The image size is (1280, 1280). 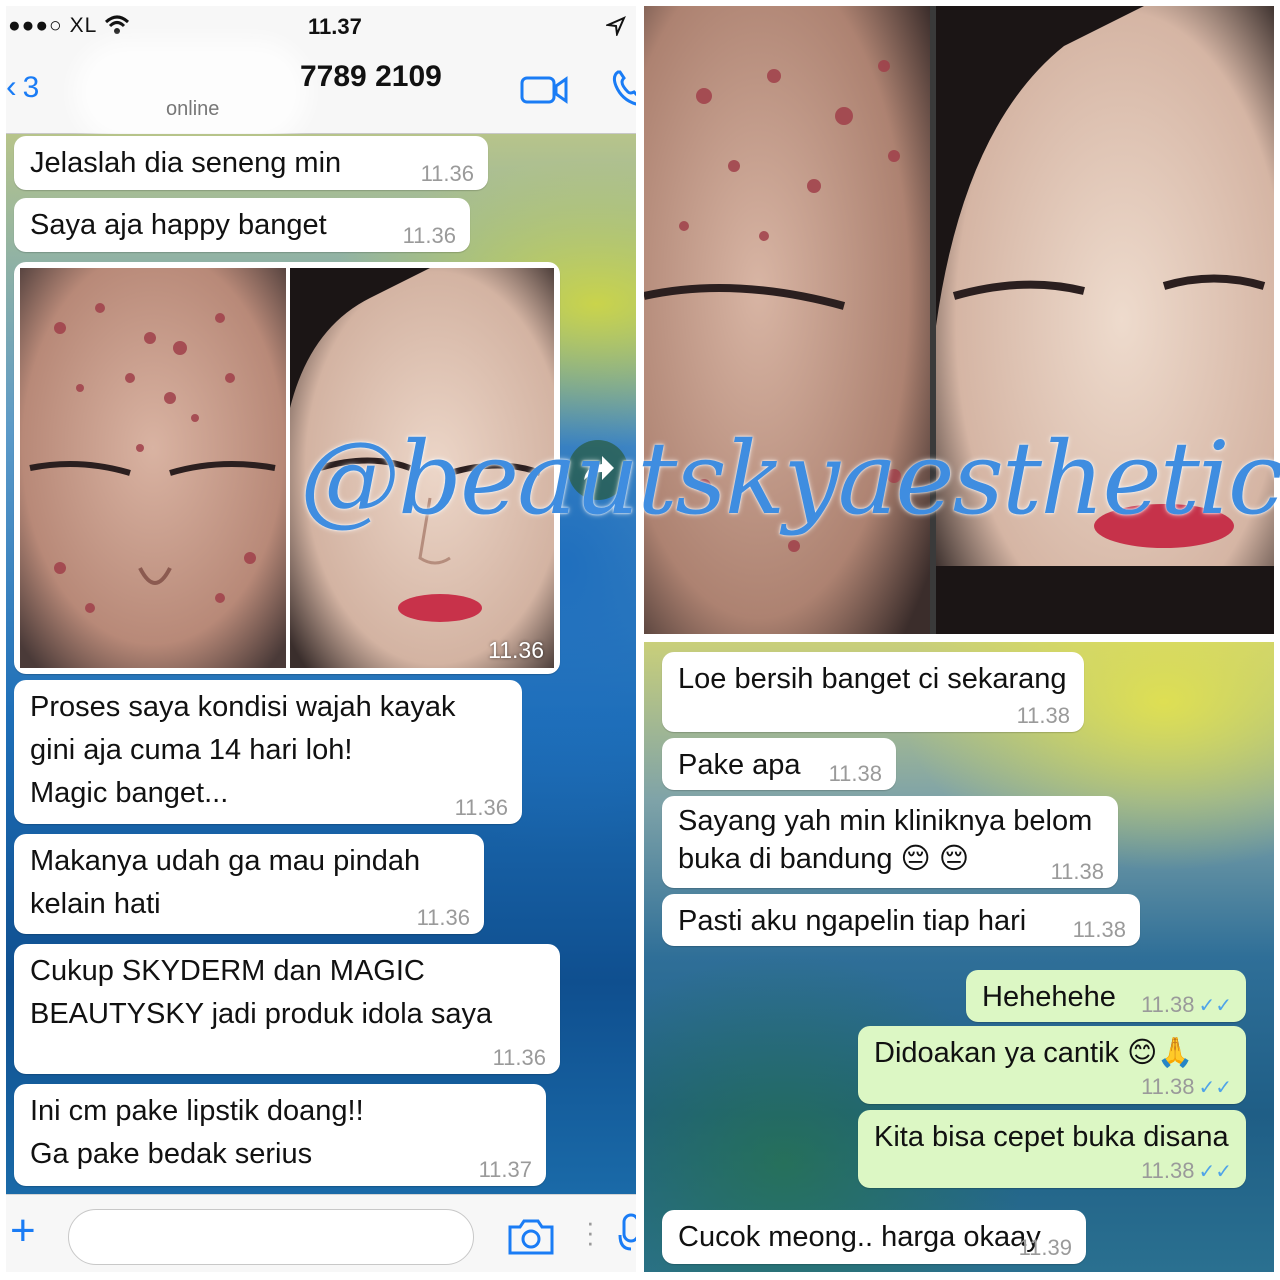 What do you see at coordinates (186, 163) in the screenshot?
I see `message-text: Jelaslah dia seneng min` at bounding box center [186, 163].